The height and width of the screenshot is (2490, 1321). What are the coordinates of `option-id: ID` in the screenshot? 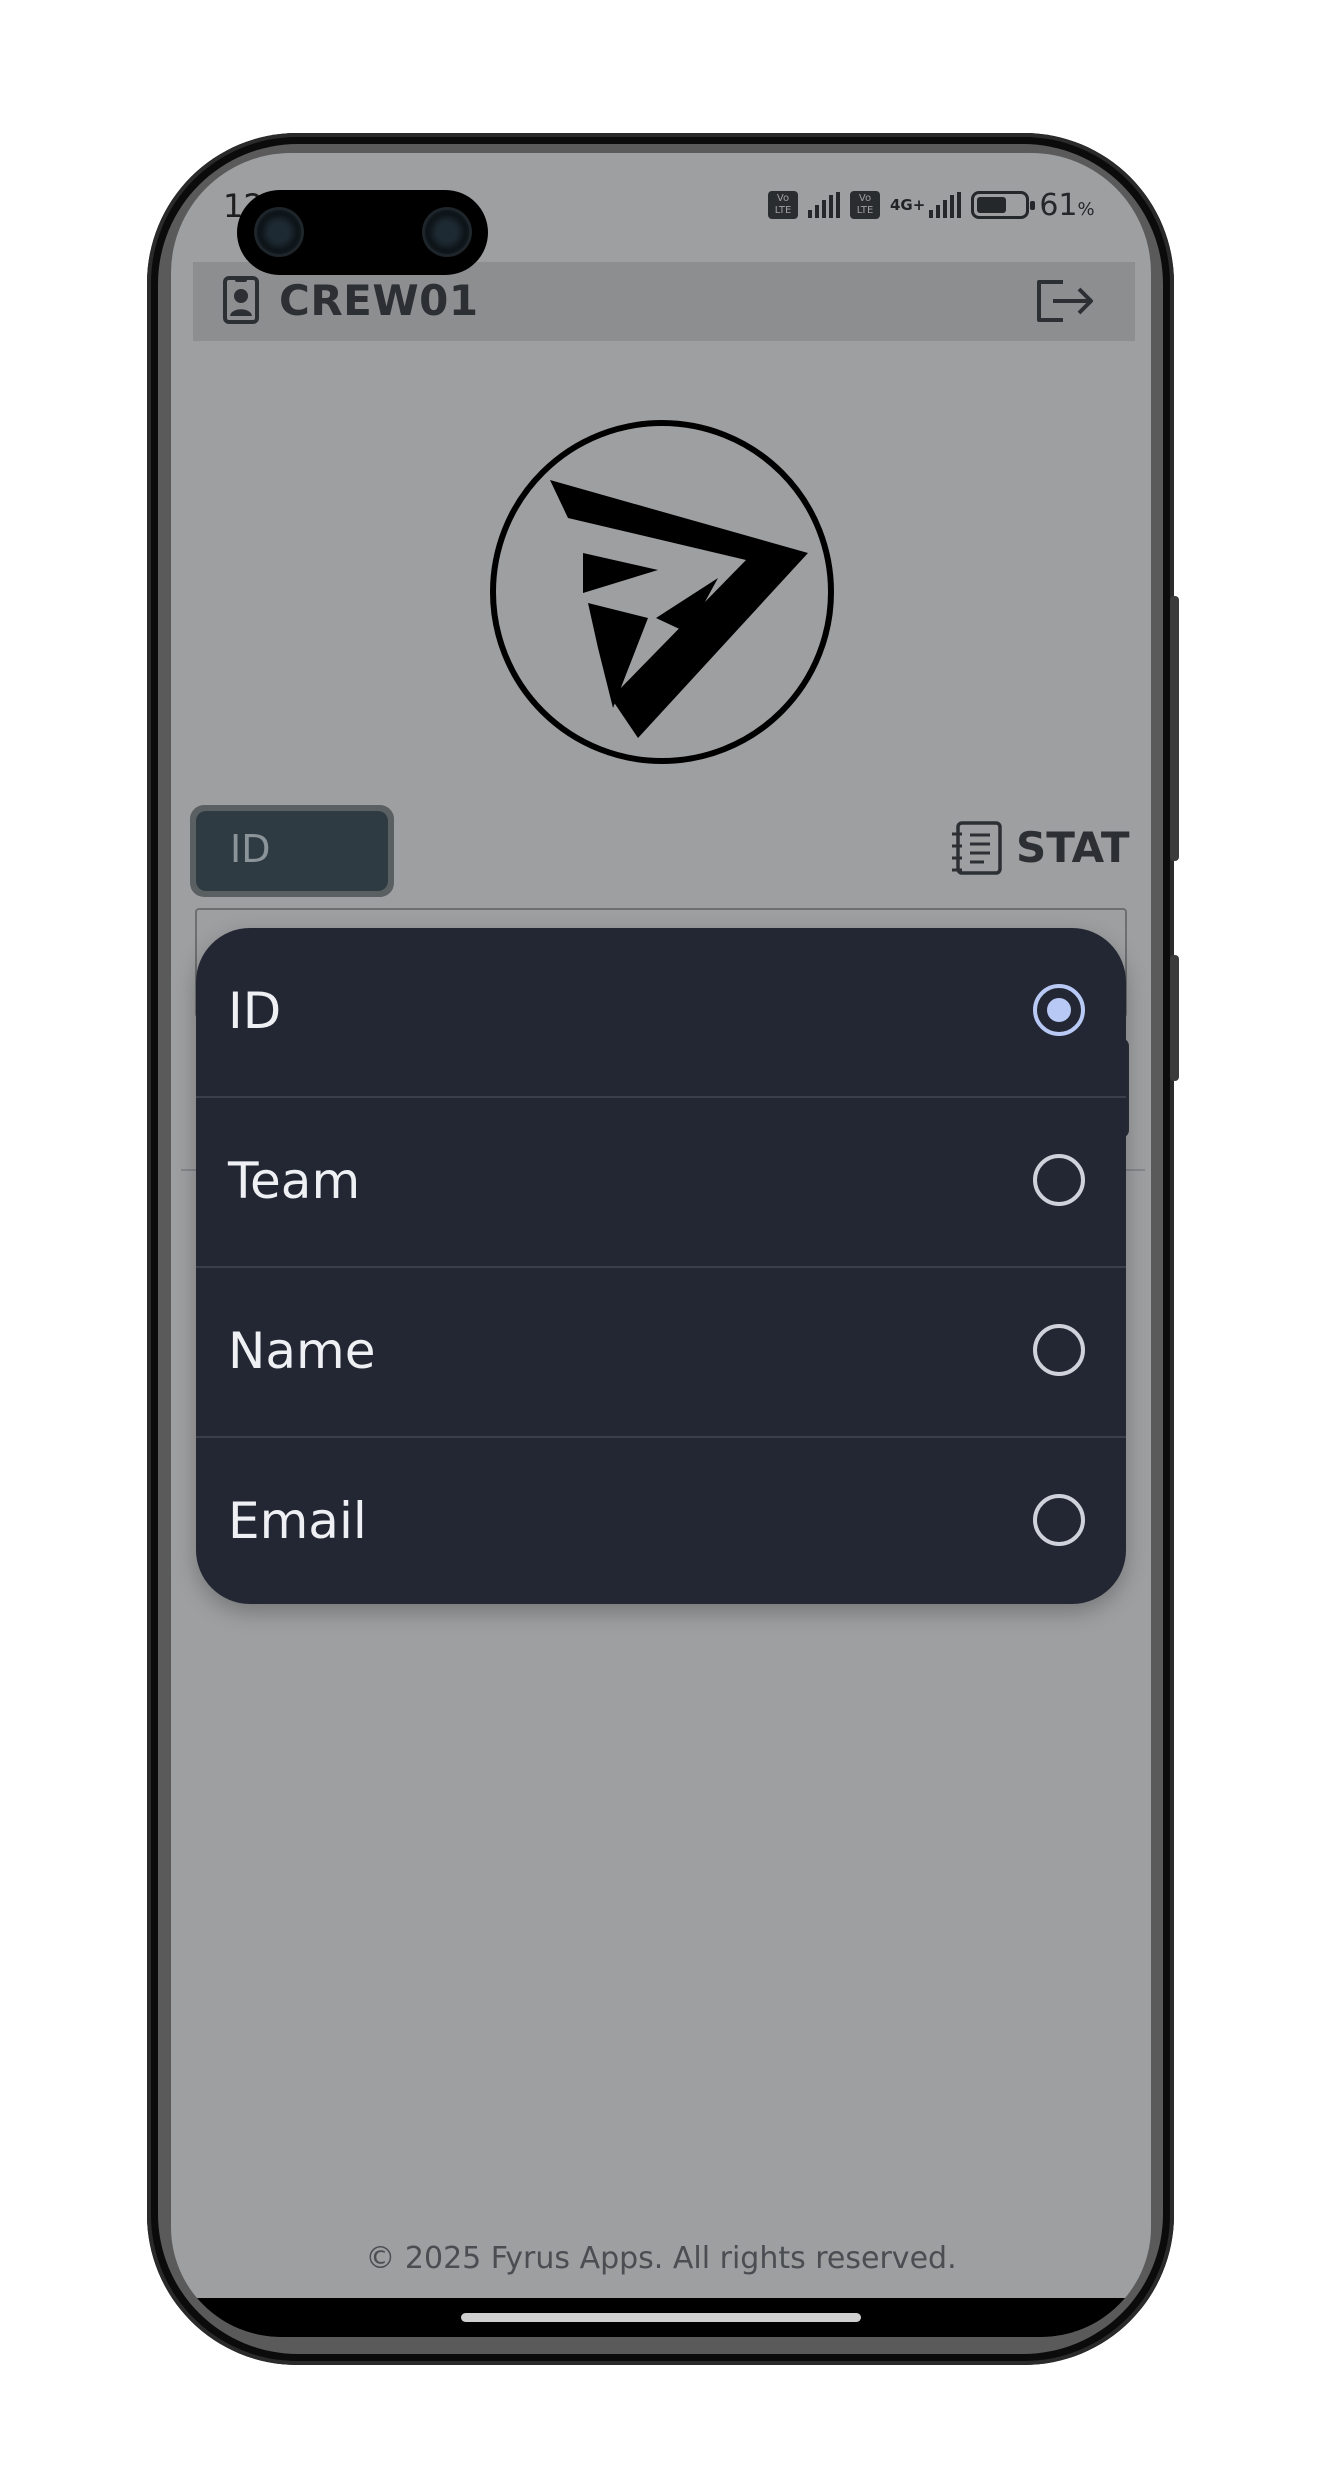 It's located at (661, 1013).